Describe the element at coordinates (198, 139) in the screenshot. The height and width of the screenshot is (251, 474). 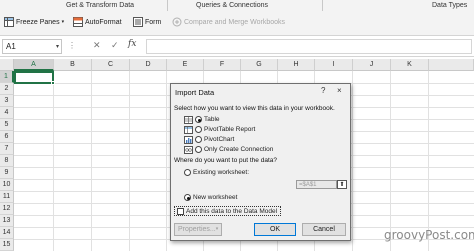
I see `pivotchart-radio` at that location.